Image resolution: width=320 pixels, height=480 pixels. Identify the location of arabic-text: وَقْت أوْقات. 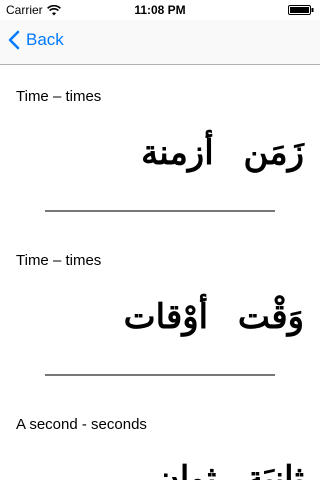
(213, 317).